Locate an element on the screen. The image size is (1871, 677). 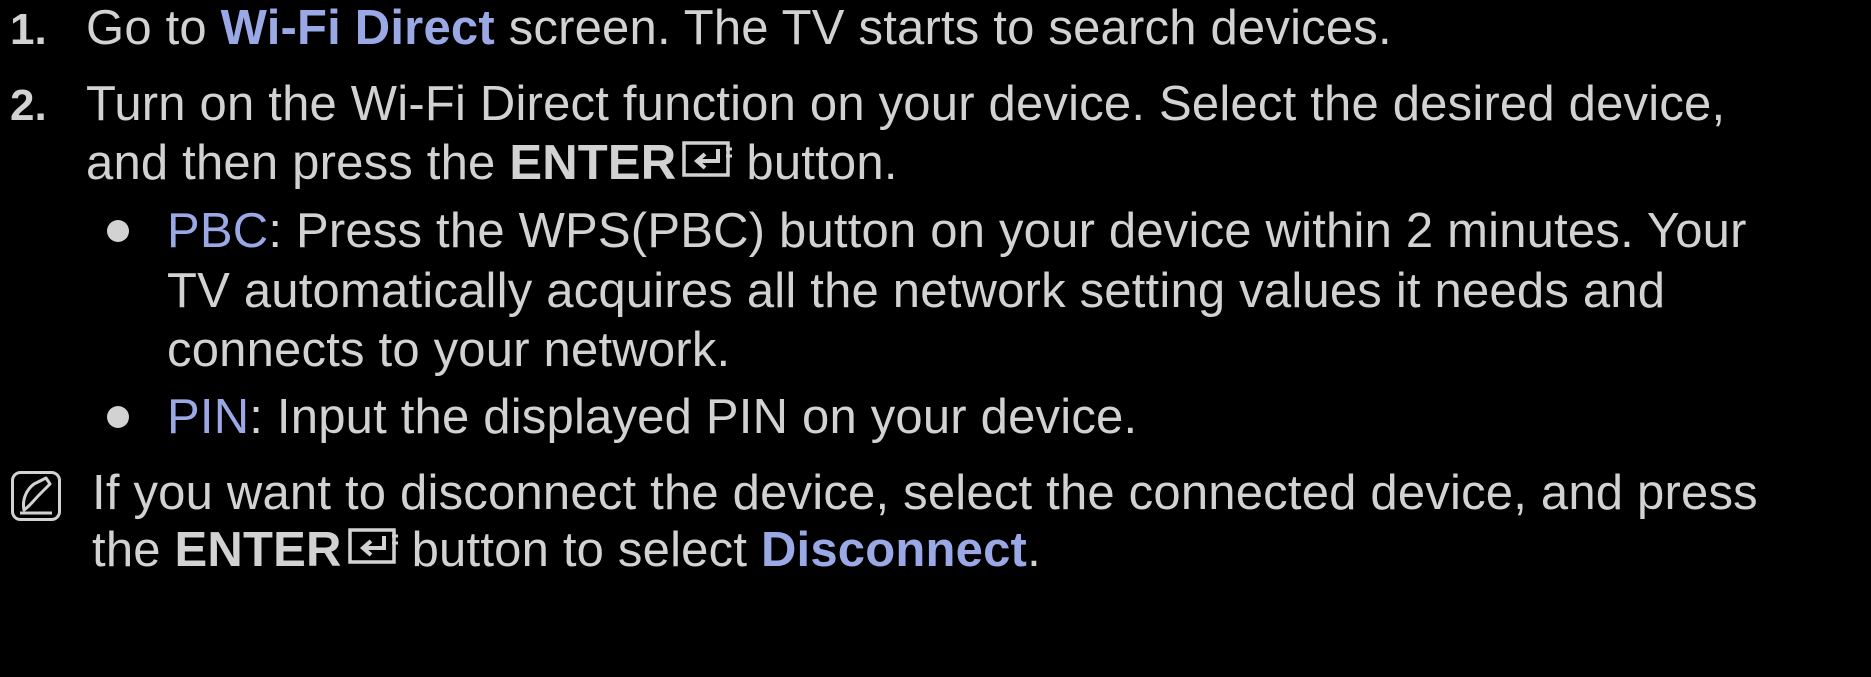
note-icon is located at coordinates (36, 498).